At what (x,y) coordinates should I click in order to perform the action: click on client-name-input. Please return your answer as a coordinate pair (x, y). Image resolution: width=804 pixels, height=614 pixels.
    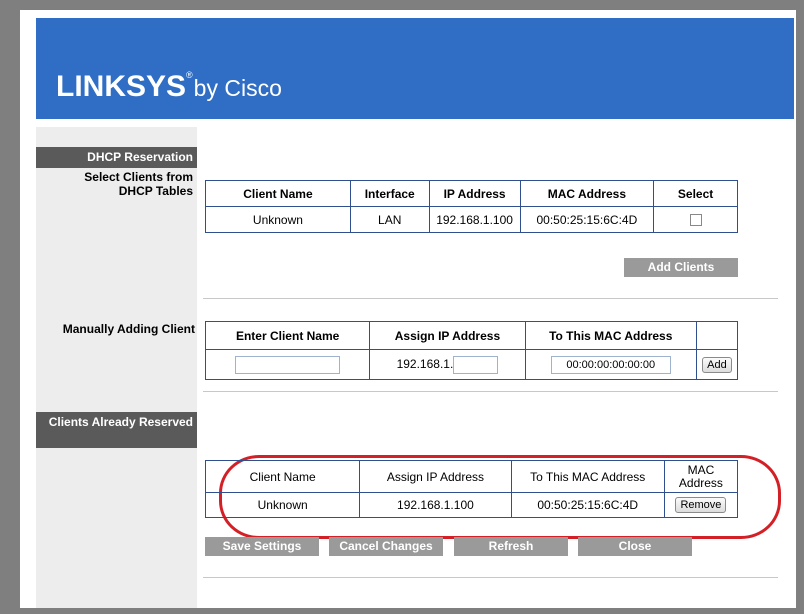
    Looking at the image, I should click on (288, 364).